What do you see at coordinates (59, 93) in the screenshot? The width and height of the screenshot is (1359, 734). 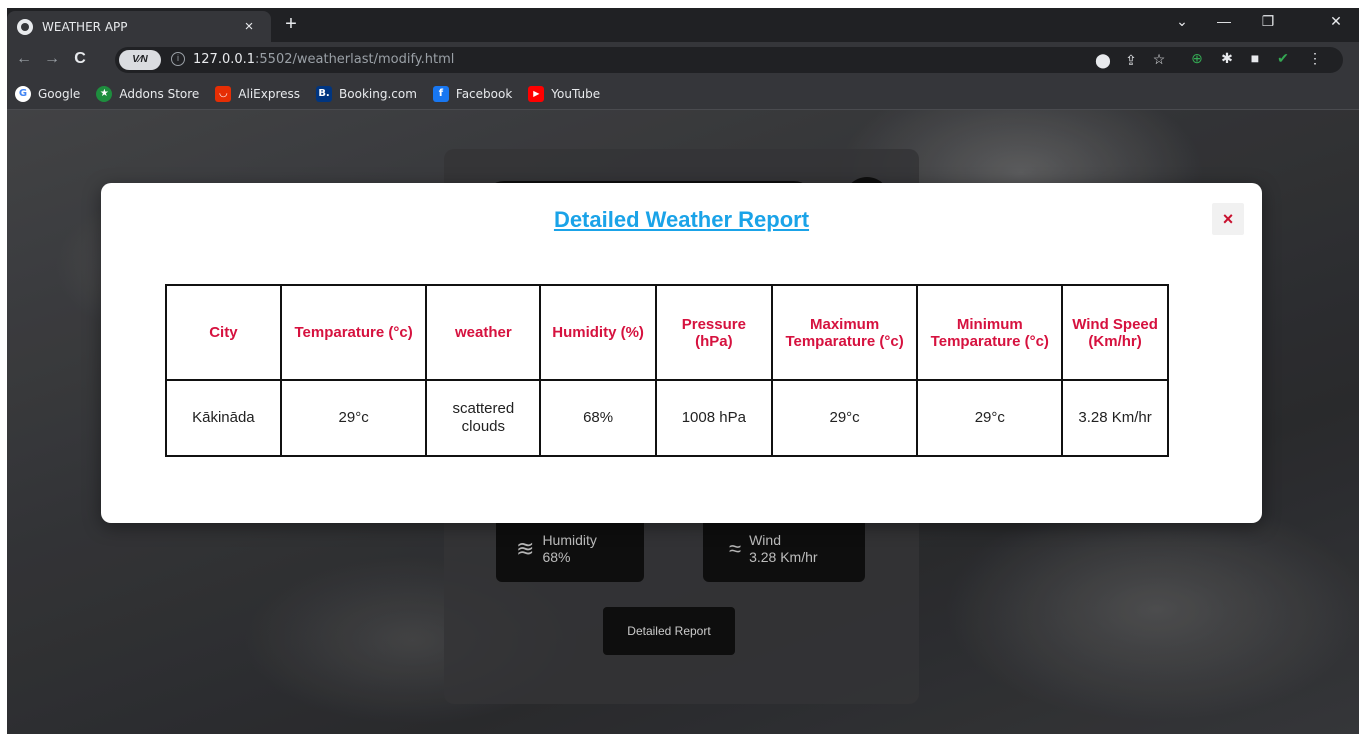 I see `bookmark-label: Google` at bounding box center [59, 93].